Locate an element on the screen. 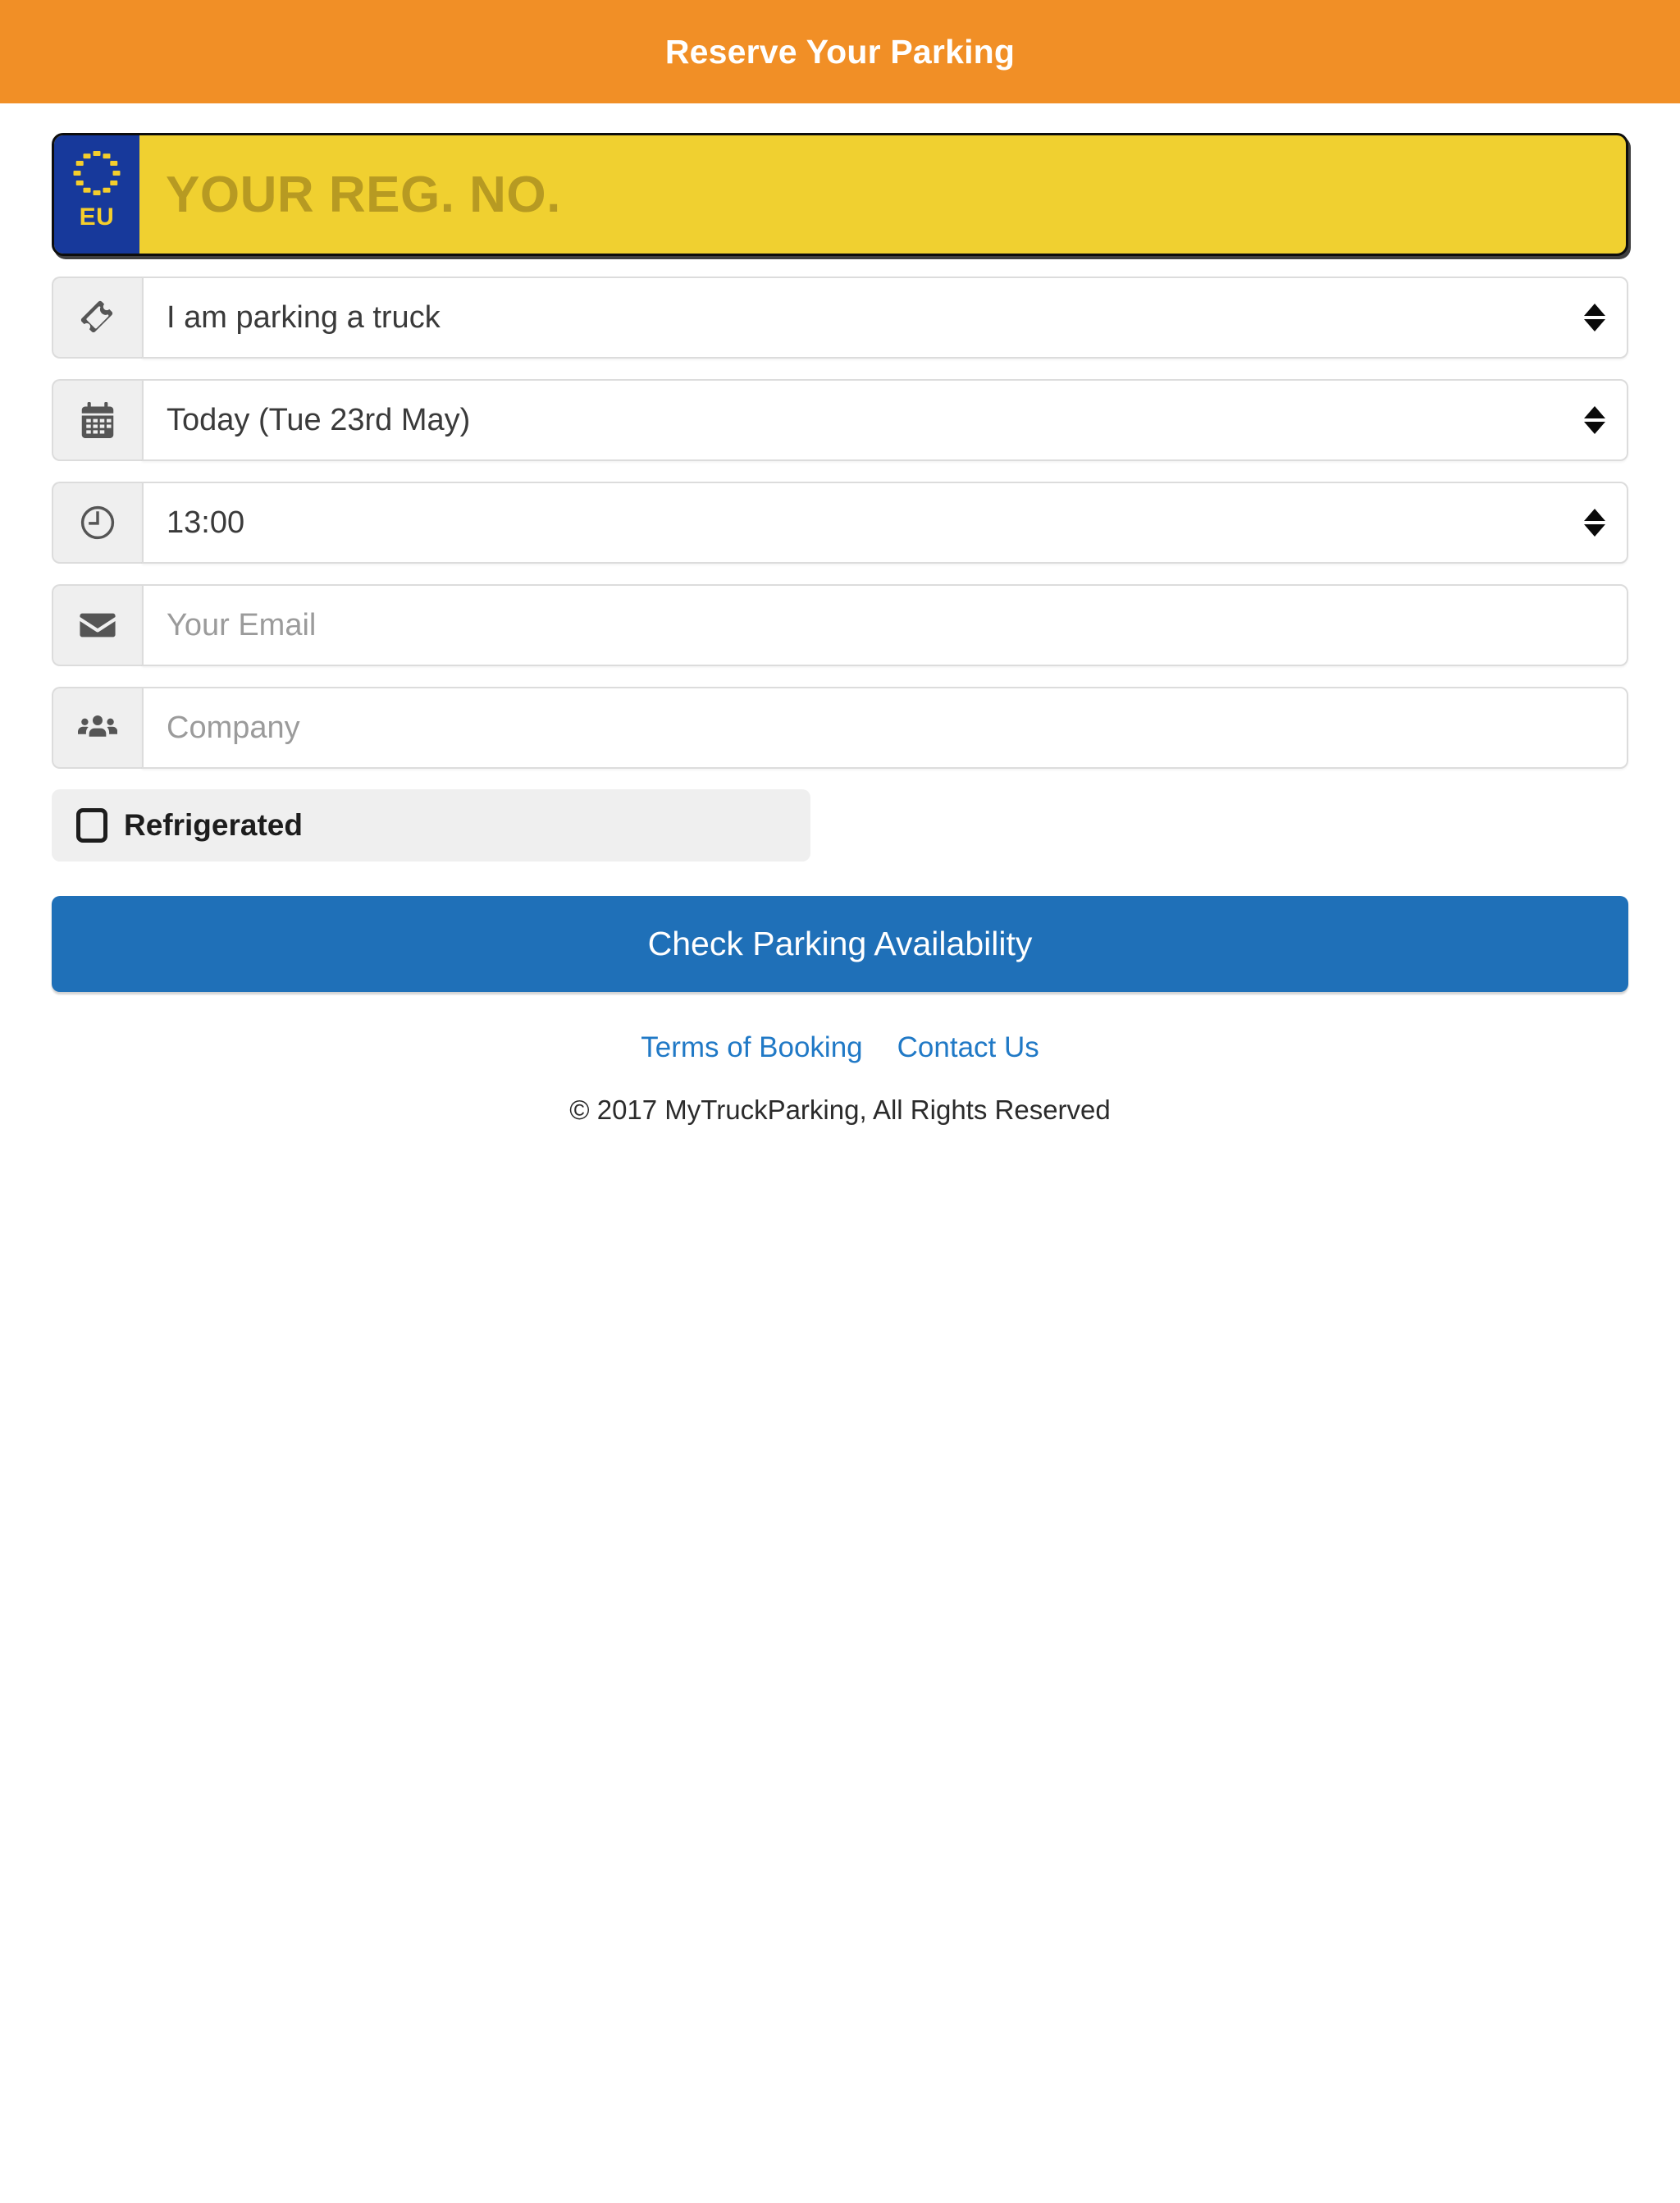  check-parking-availability-button: Check Parking Availability is located at coordinates (840, 944).